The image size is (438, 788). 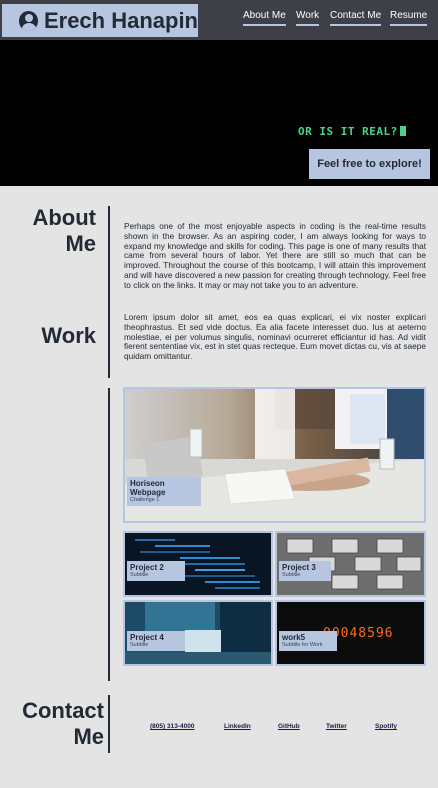 What do you see at coordinates (274, 455) in the screenshot?
I see `project-card-horiseon: Horiseon Webpage Challenge 1` at bounding box center [274, 455].